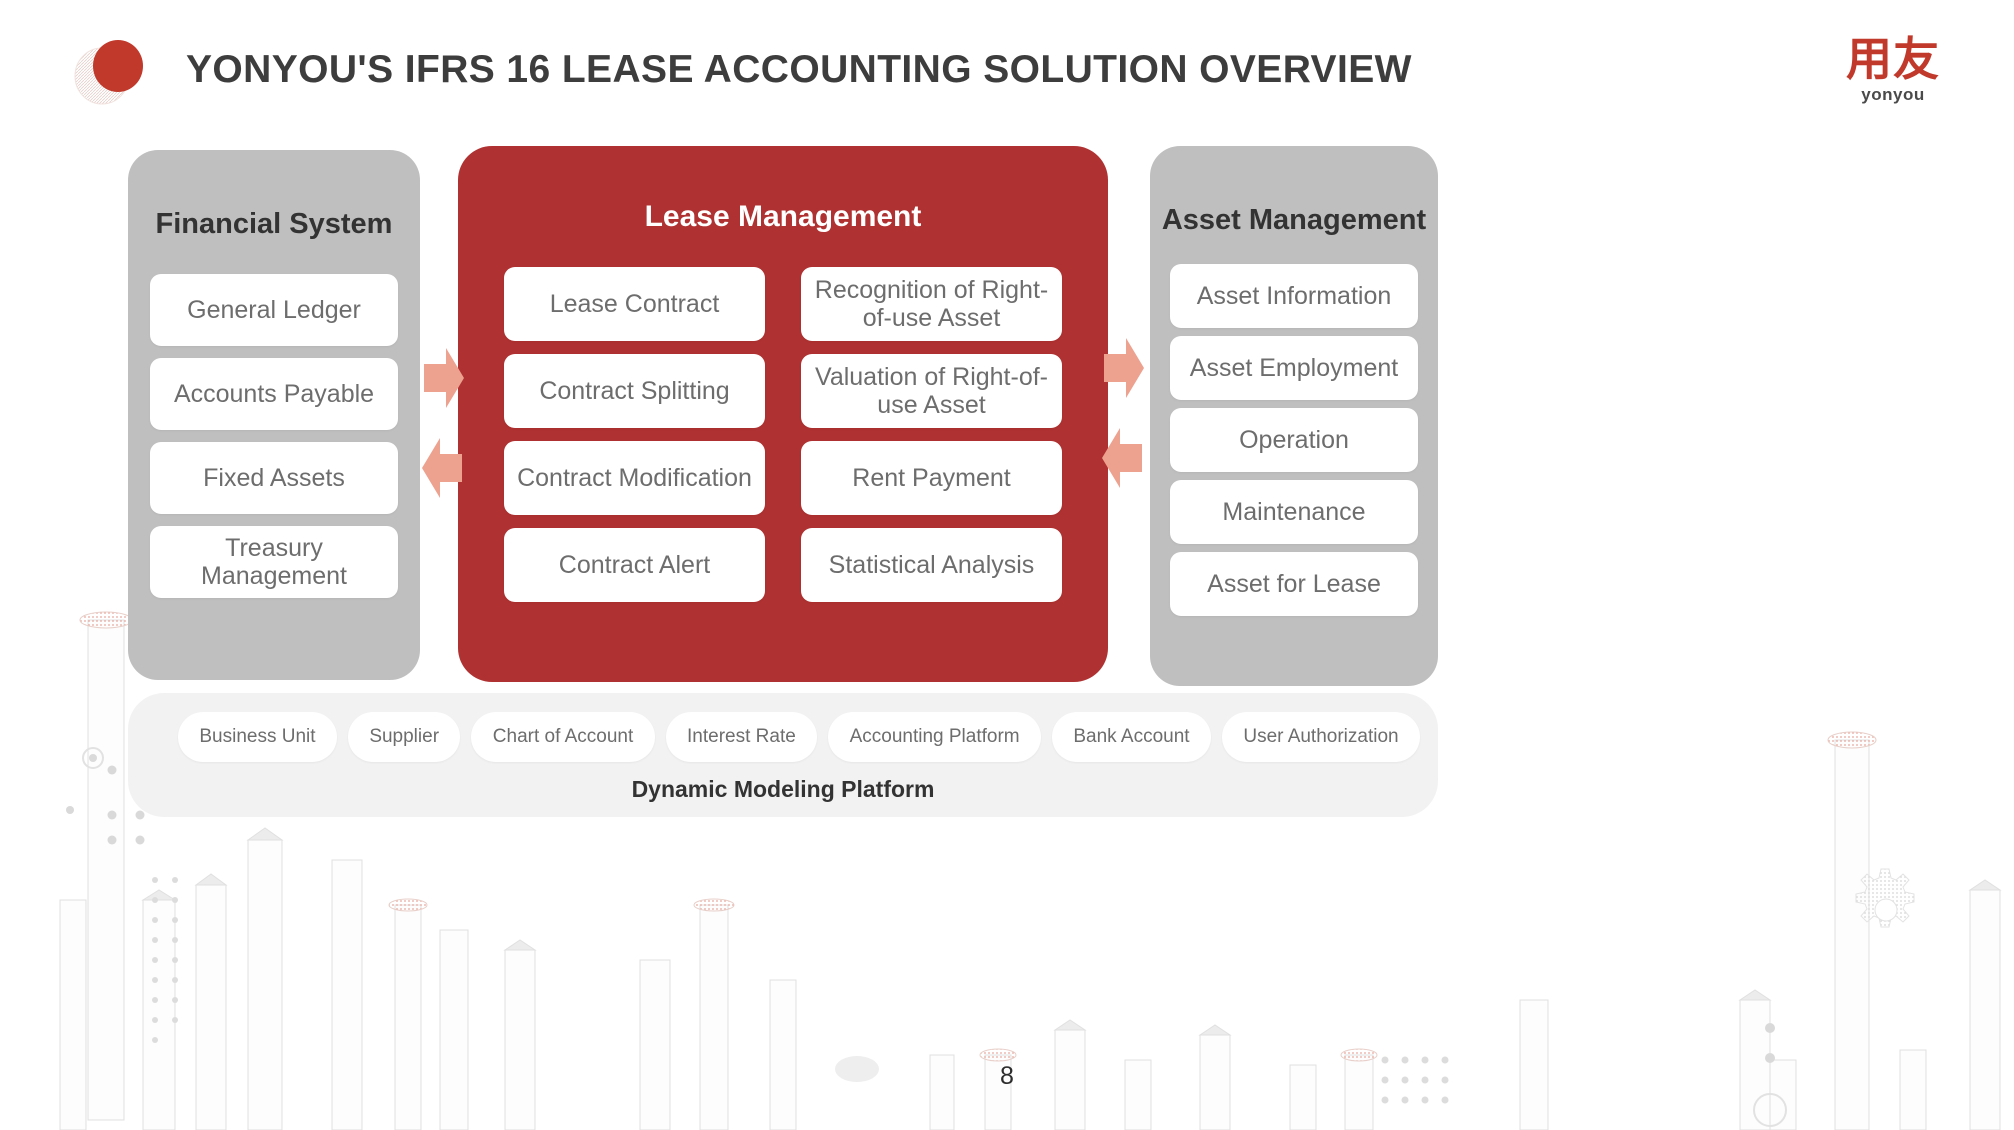 The image size is (2014, 1130). What do you see at coordinates (931, 478) in the screenshot?
I see `lease-management-item: Rent Payment` at bounding box center [931, 478].